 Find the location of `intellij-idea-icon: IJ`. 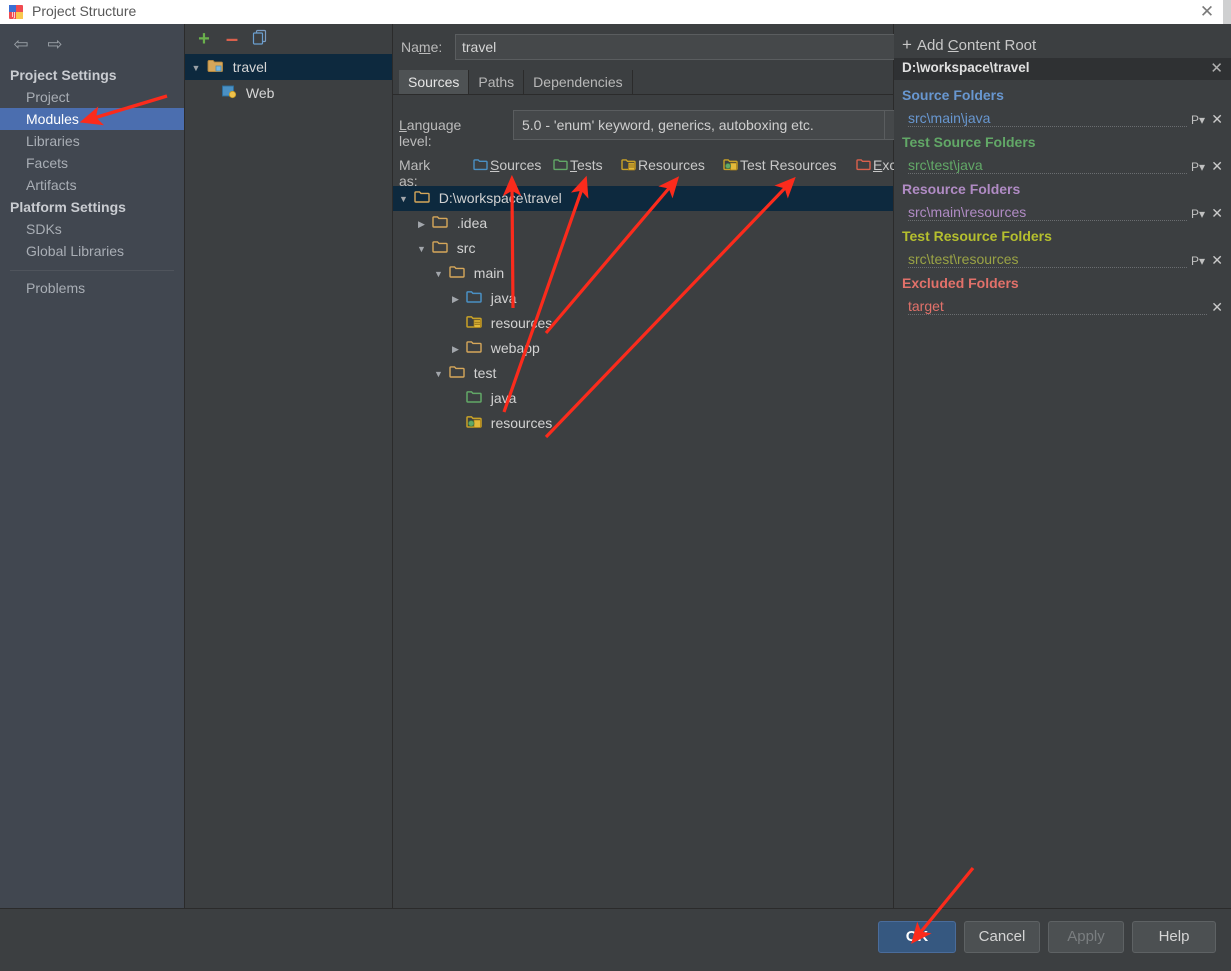

intellij-idea-icon: IJ is located at coordinates (16, 12).